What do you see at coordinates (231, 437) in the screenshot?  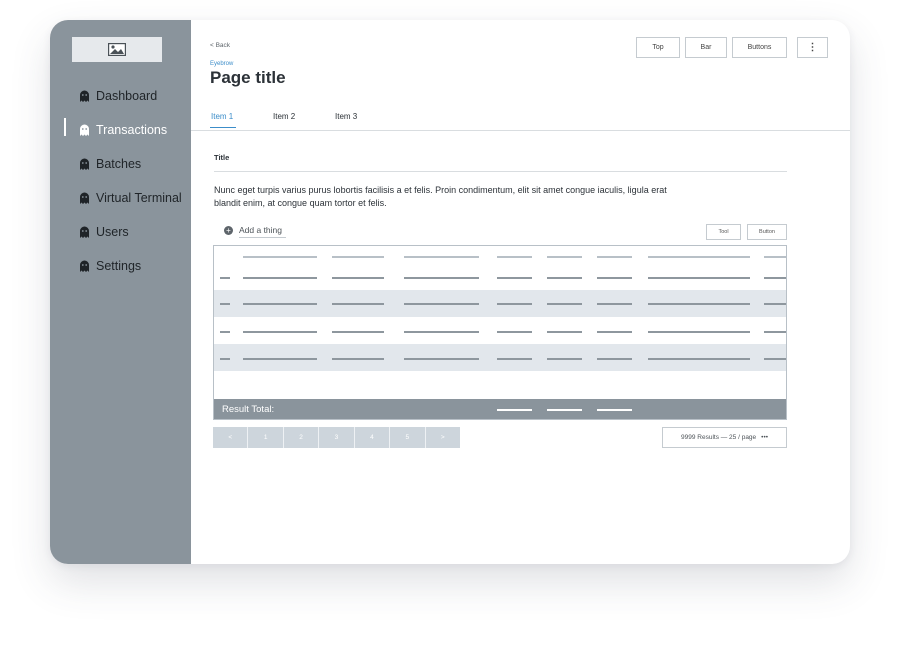 I see `pagination-prev-button: <` at bounding box center [231, 437].